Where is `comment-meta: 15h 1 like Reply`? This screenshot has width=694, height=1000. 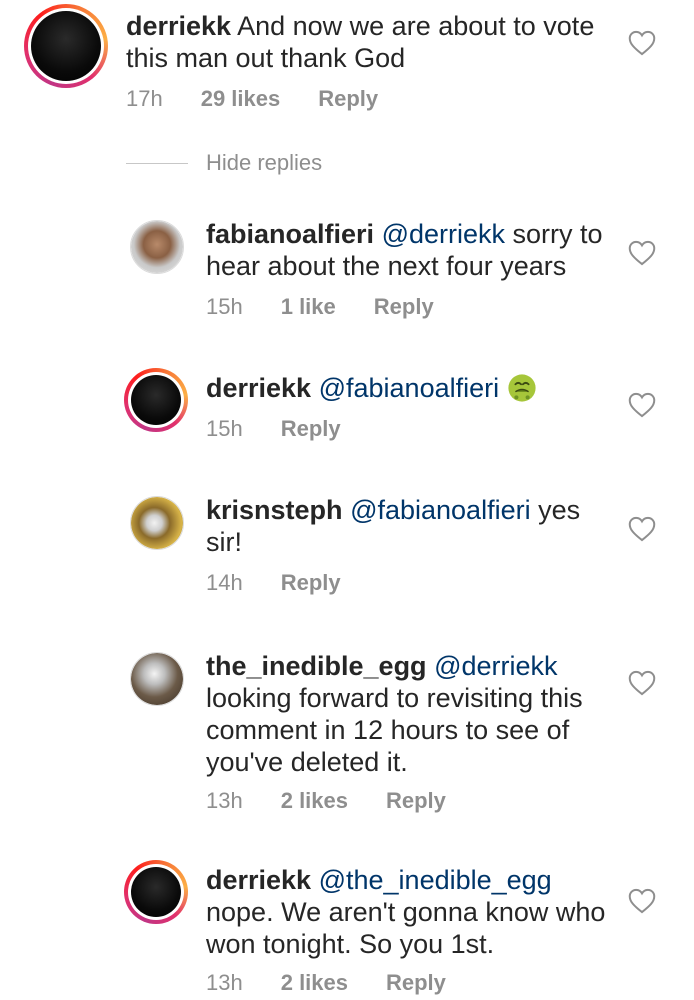
comment-meta: 15h 1 like Reply is located at coordinates (320, 307).